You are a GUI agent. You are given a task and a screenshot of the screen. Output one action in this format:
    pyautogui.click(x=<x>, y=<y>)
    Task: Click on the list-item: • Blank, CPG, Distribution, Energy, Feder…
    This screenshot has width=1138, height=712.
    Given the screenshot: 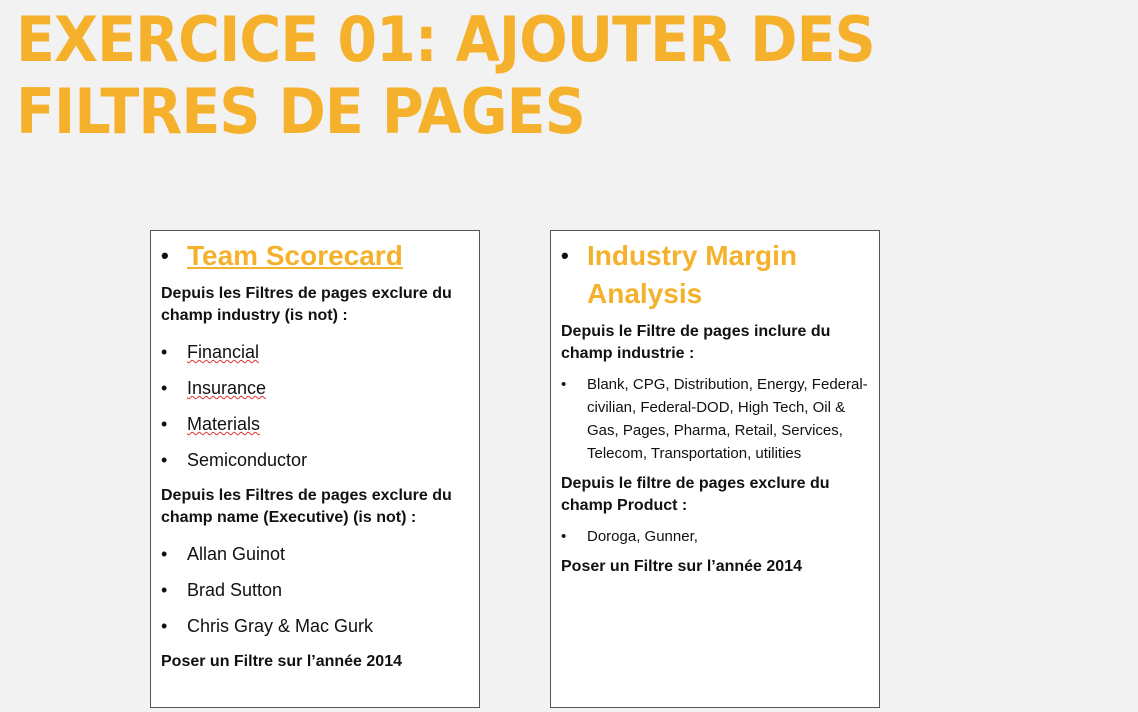 What is the action you would take?
    pyautogui.click(x=715, y=419)
    